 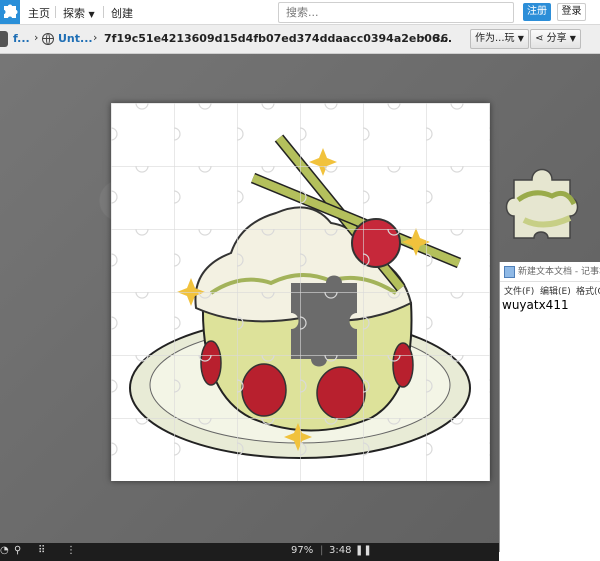 What do you see at coordinates (549, 407) in the screenshot?
I see `notepad-window: 新建文本文档 - 记事本 文件(F) 编辑(E) 格式(O) wuyatx411` at bounding box center [549, 407].